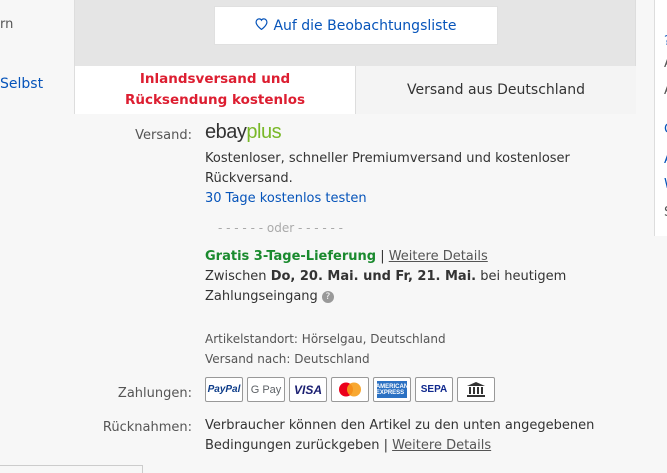 This screenshot has width=667, height=473. I want to click on left-link-fragment: Selbst, so click(21, 84).